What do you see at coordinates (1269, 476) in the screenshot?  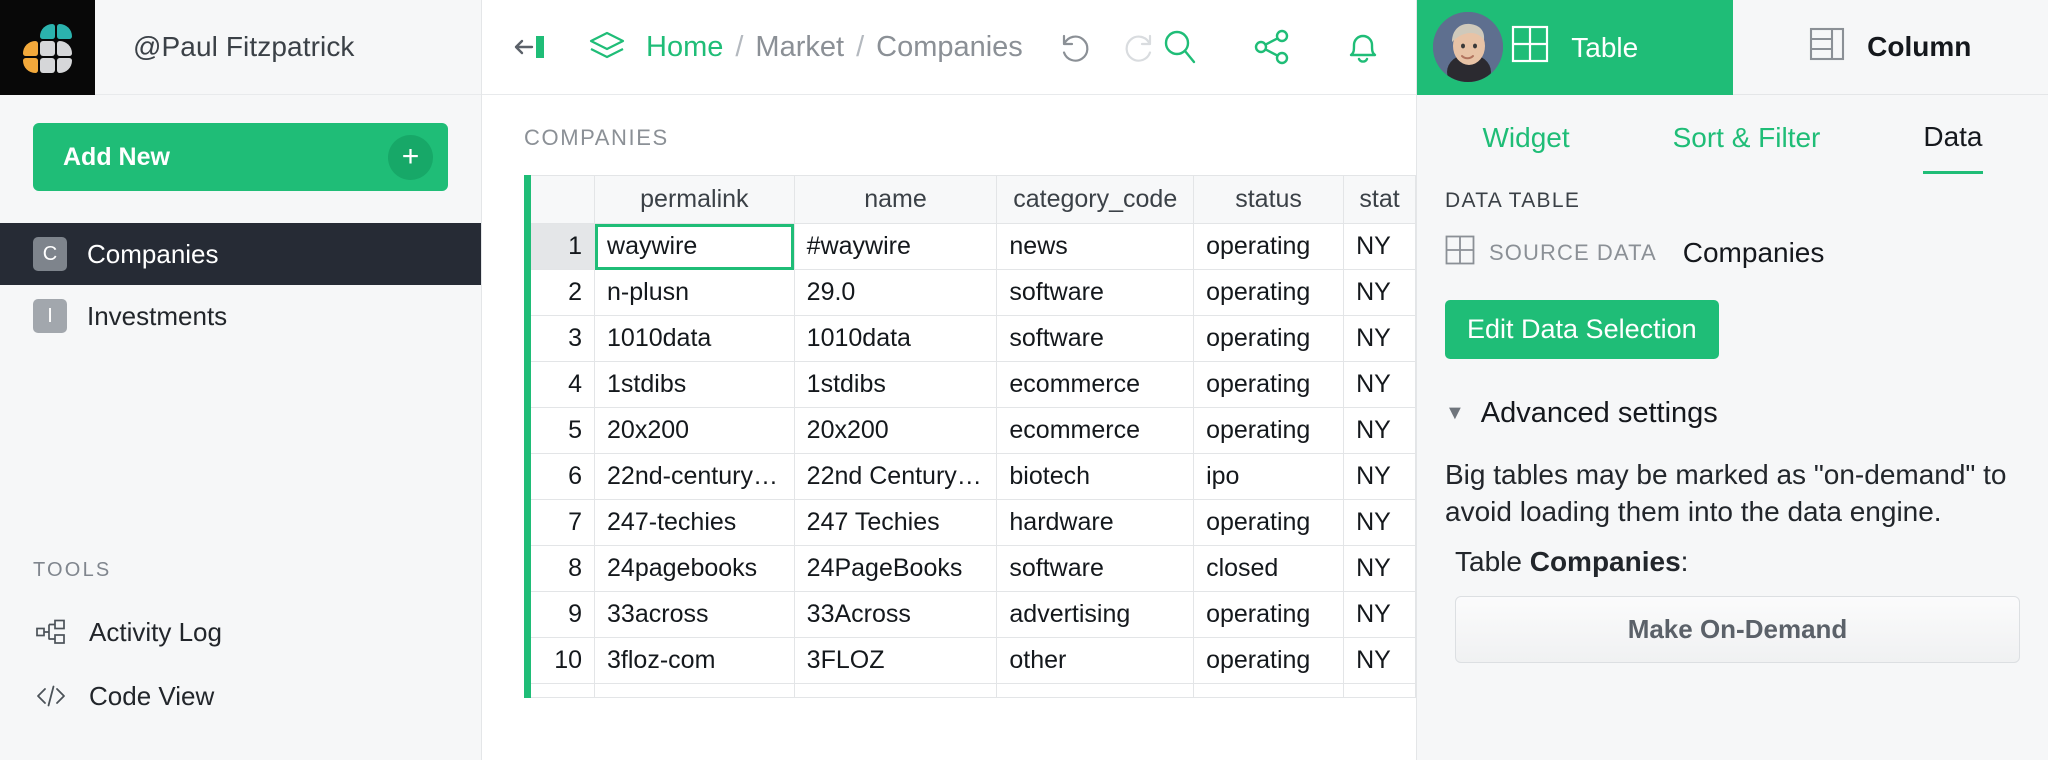 I see `cell-status: ipo` at bounding box center [1269, 476].